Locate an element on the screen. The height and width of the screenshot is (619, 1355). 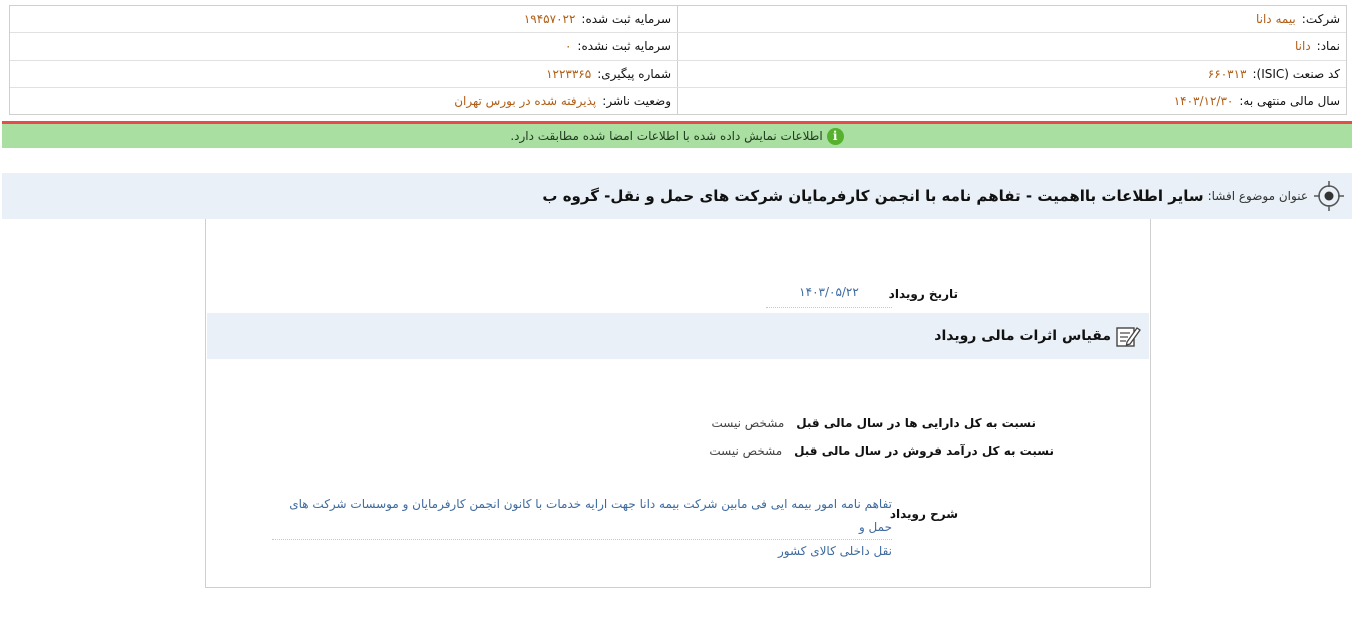
publisher-status-value: پذیرفته شده در بورس تهران is located at coordinates (525, 100).